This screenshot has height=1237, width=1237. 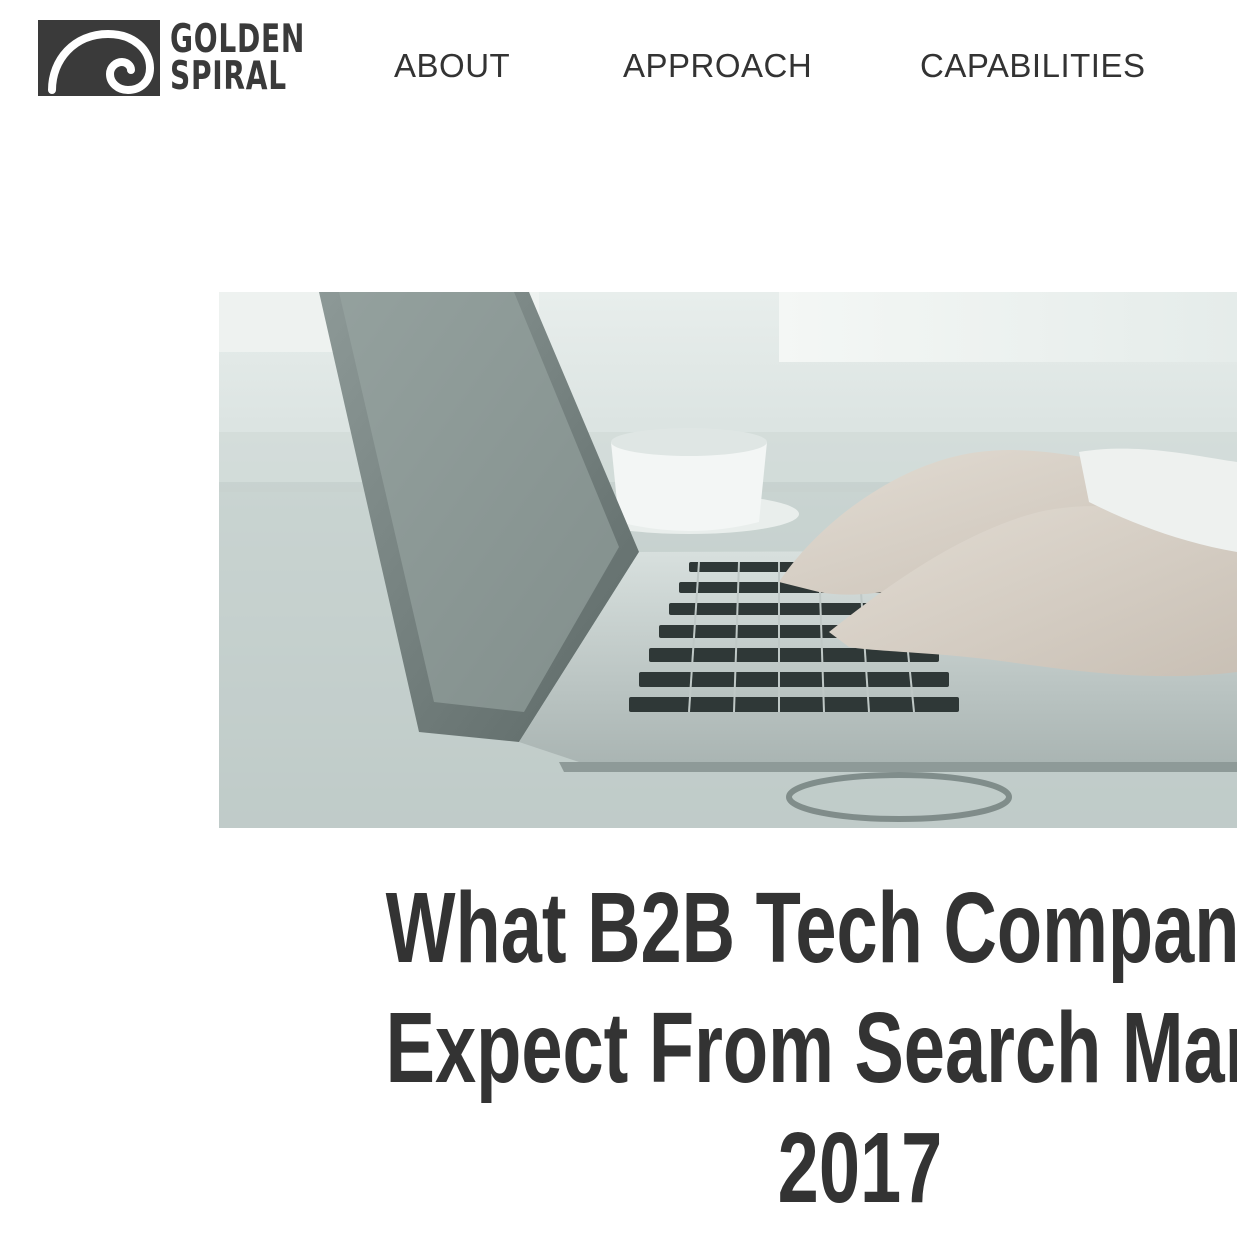 I want to click on article-title-line2: Expect From Search Marketing in, so click(x=811, y=1048).